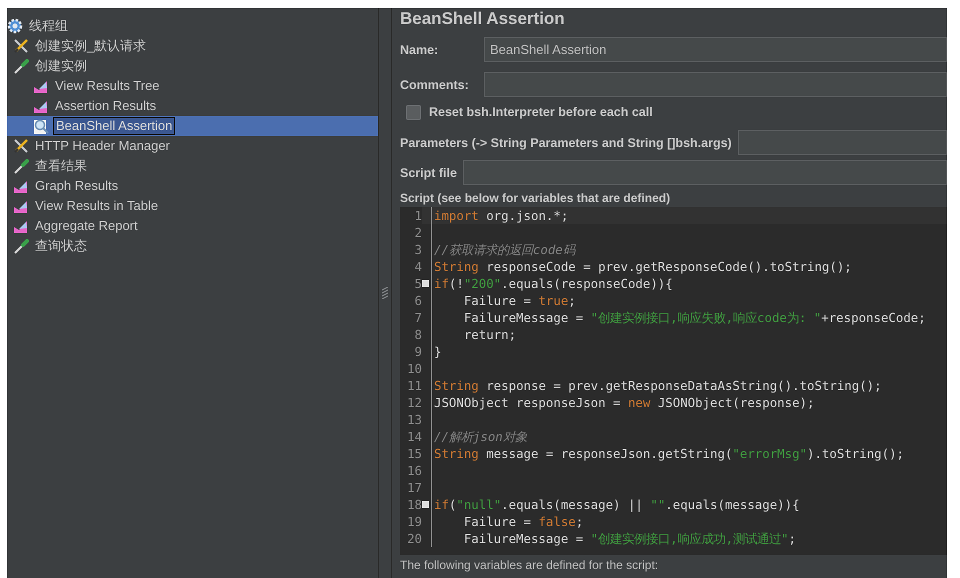 The height and width of the screenshot is (578, 960). I want to click on field-label: Name:, so click(420, 49).